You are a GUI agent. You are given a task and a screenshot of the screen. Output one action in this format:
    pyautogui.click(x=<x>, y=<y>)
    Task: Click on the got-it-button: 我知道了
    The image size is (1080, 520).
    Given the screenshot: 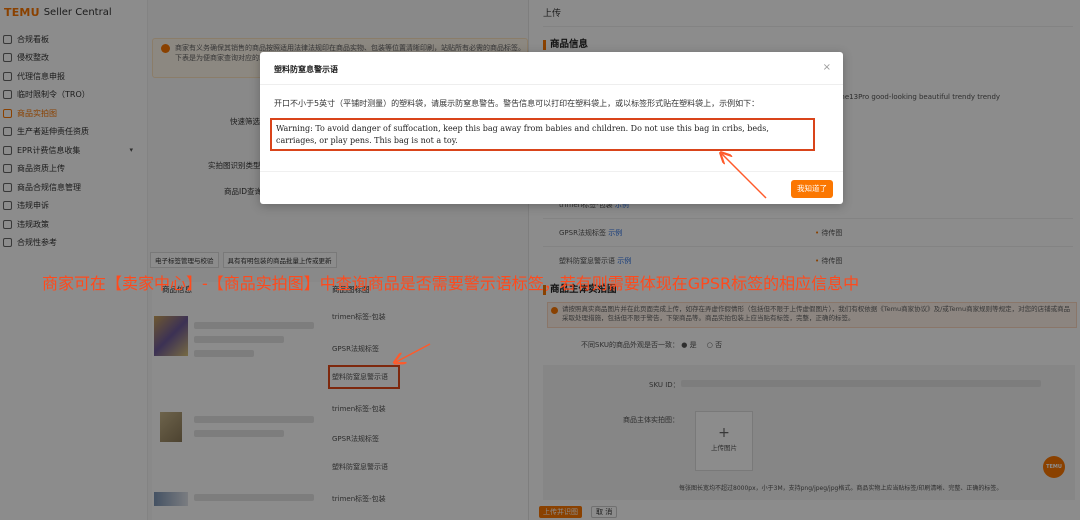 What is the action you would take?
    pyautogui.click(x=812, y=189)
    